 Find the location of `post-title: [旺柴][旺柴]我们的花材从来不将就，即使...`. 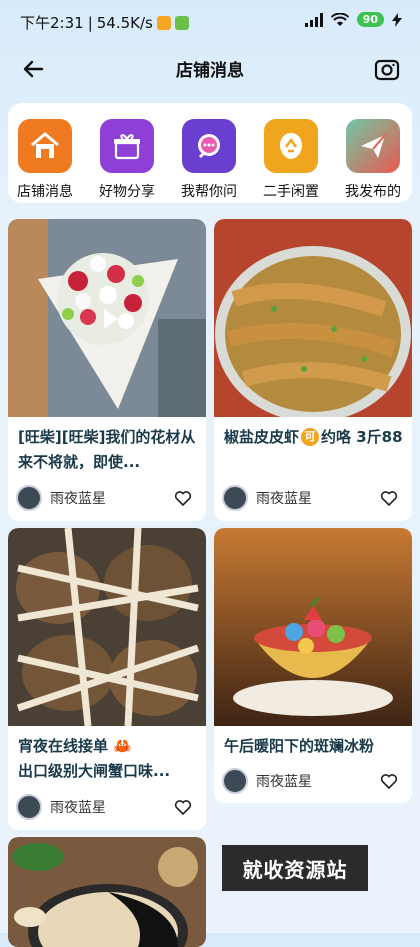

post-title: [旺柴][旺柴]我们的花材从来不将就，即使... is located at coordinates (107, 449).